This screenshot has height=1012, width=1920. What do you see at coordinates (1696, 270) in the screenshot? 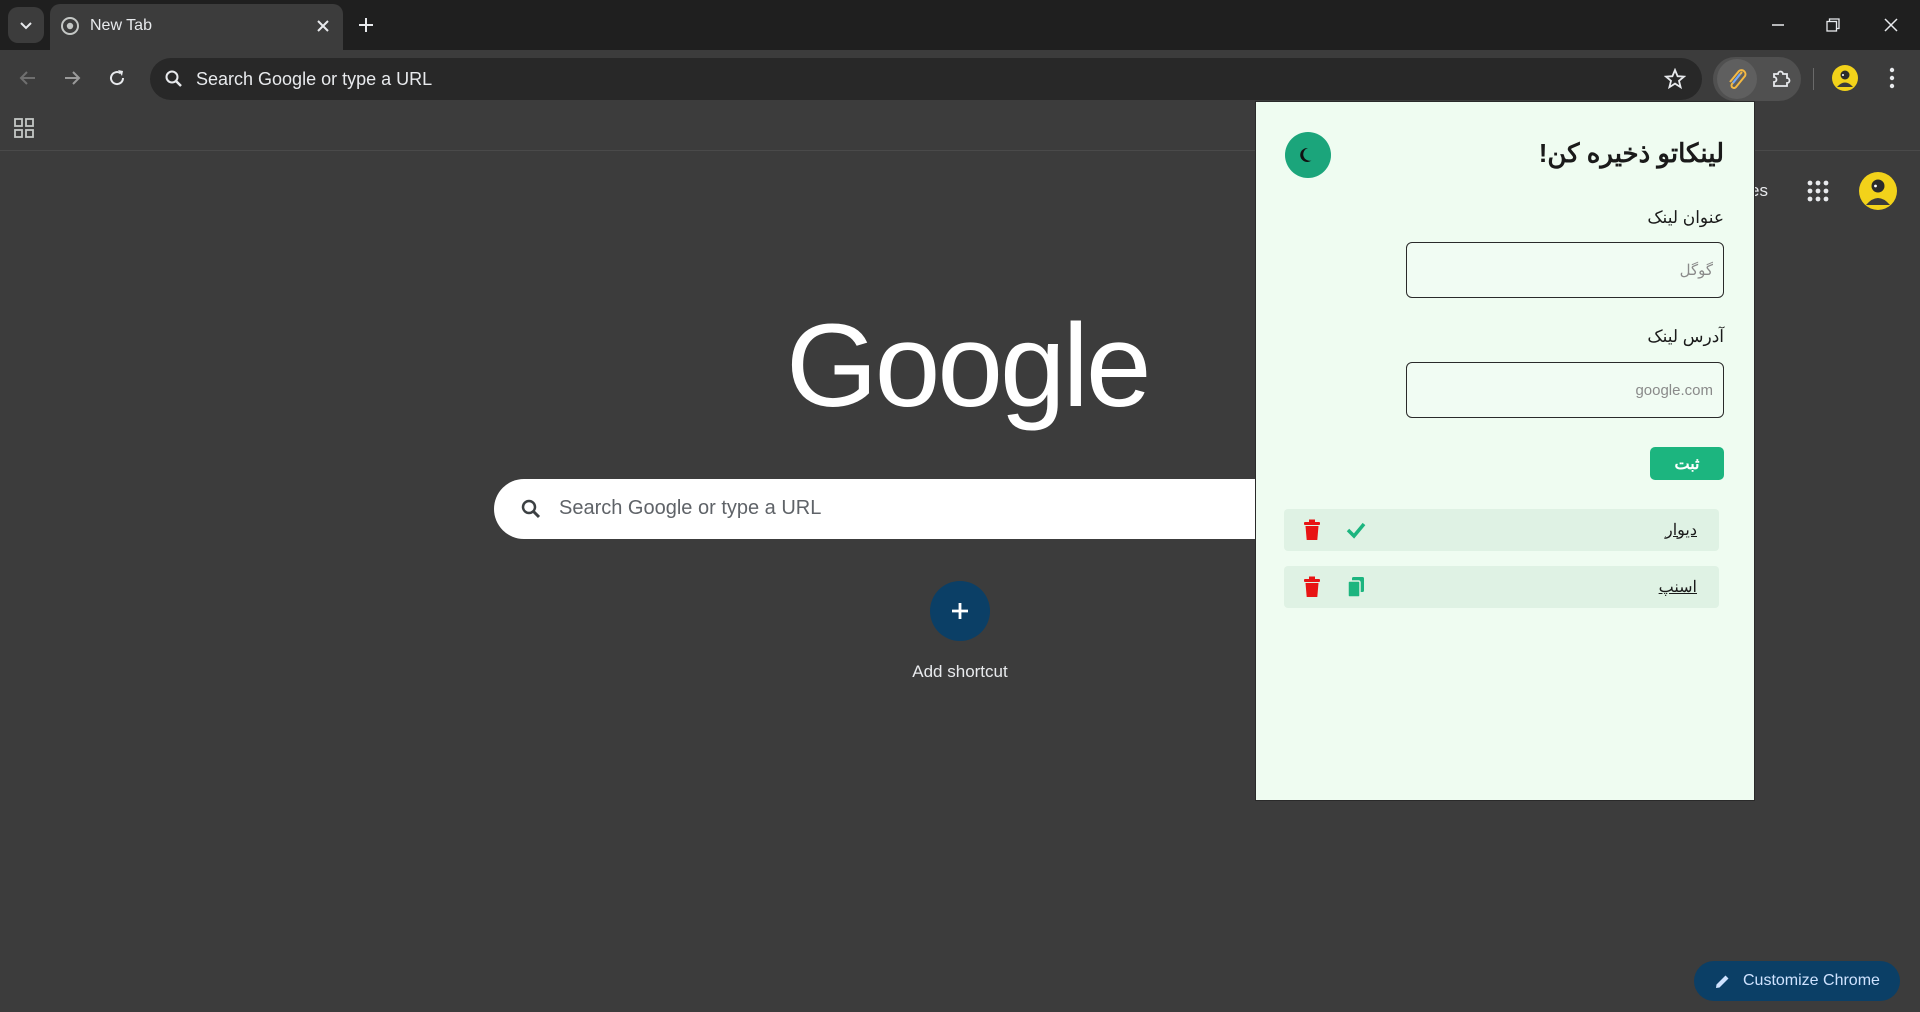
I see `title-input-placeholder: گوگل` at bounding box center [1696, 270].